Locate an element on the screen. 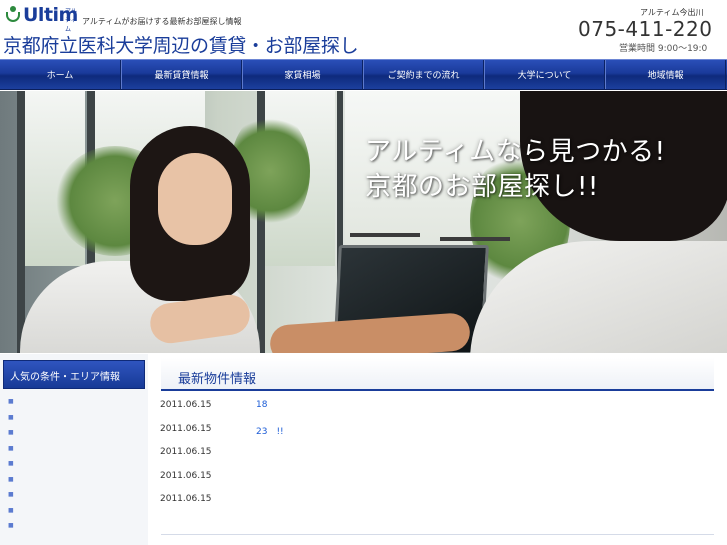 The width and height of the screenshot is (727, 545). sidebar-title: 人気の条件・エリア情報 is located at coordinates (74, 374).